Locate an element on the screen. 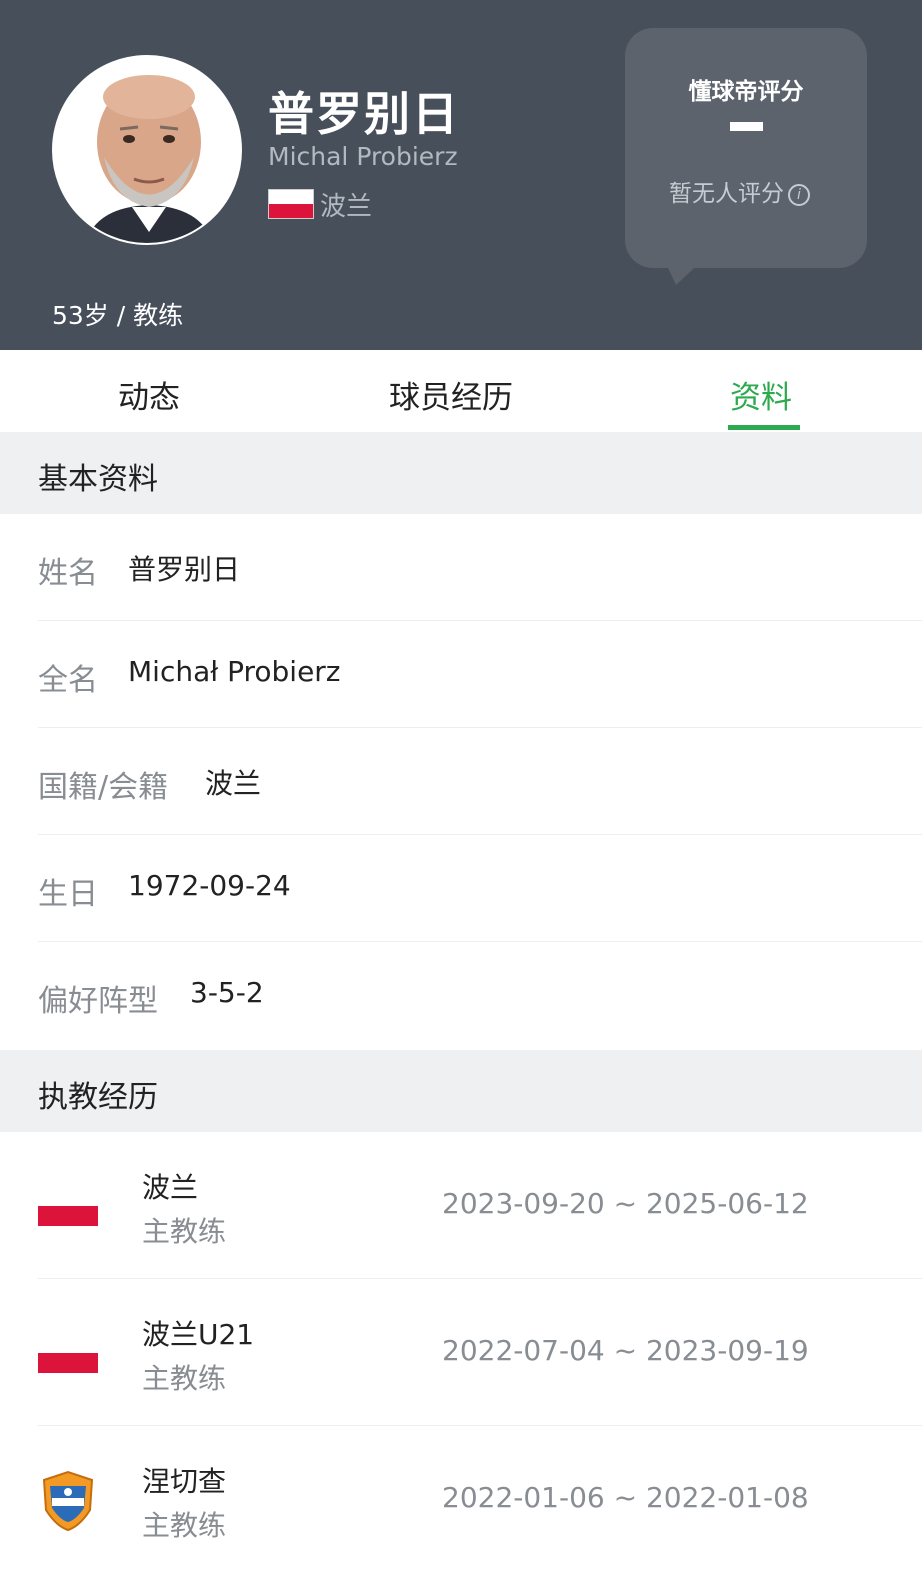 The height and width of the screenshot is (1575, 922). section-title: 执教经历 is located at coordinates (98, 1097).